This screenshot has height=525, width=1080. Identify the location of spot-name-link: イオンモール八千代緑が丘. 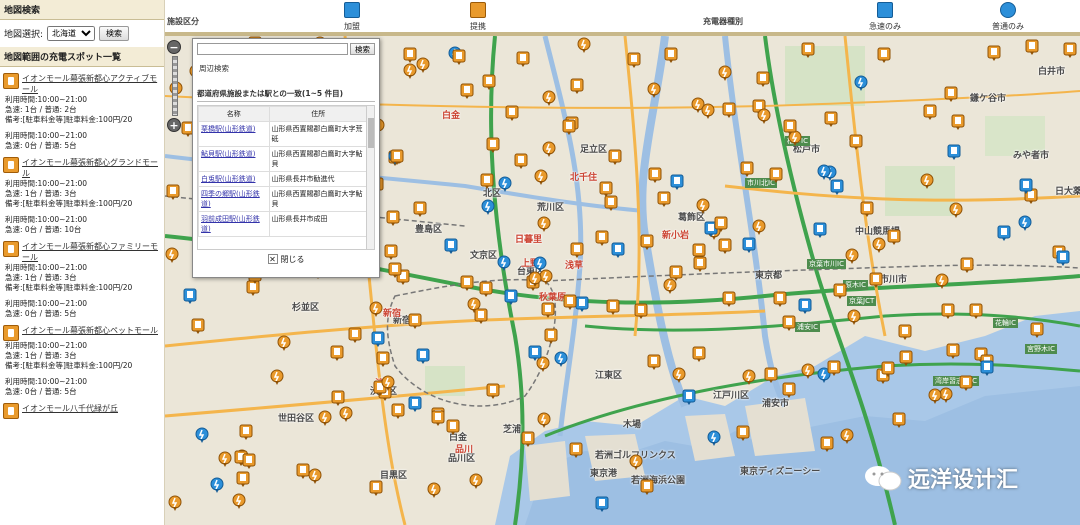
(70, 408).